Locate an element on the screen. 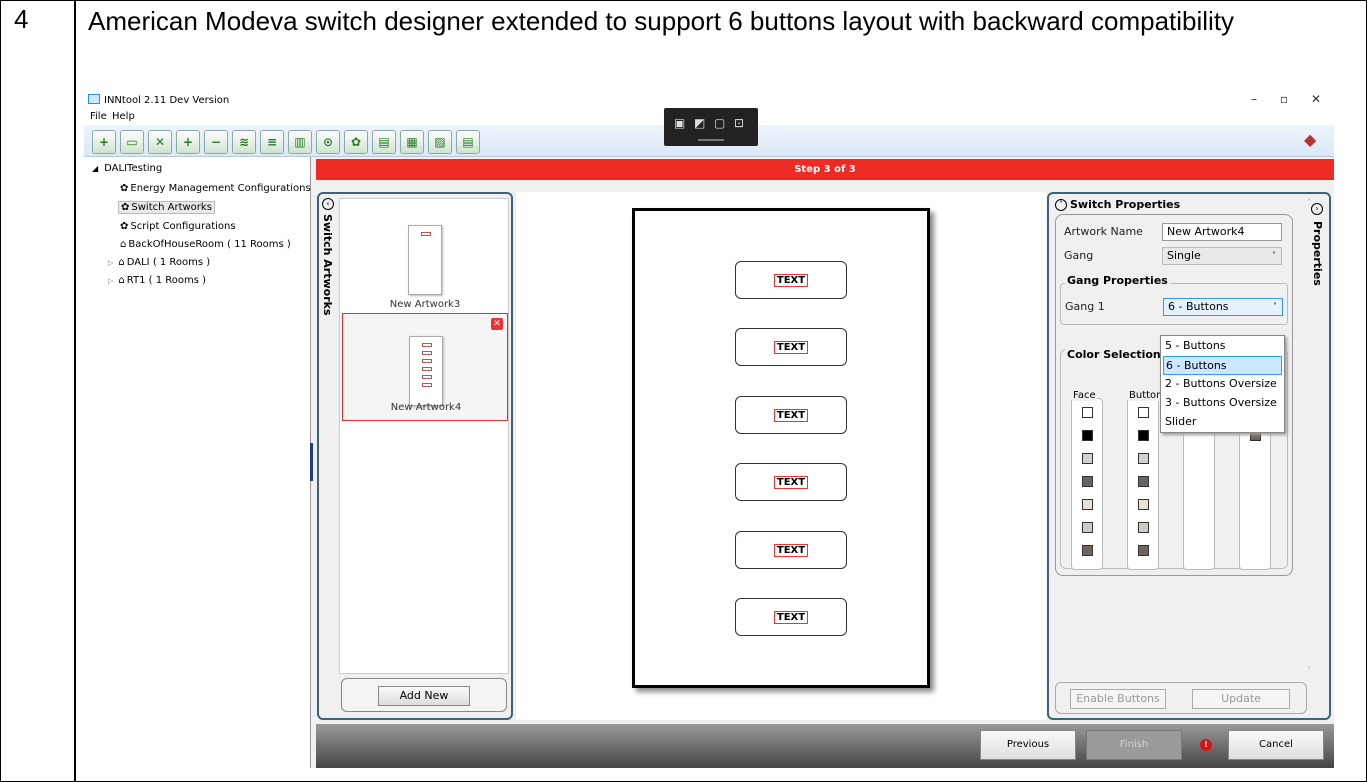 The image size is (1367, 782). title-bar: INNtool 2.11 Dev Version – ▫ ✕ is located at coordinates (709, 99).